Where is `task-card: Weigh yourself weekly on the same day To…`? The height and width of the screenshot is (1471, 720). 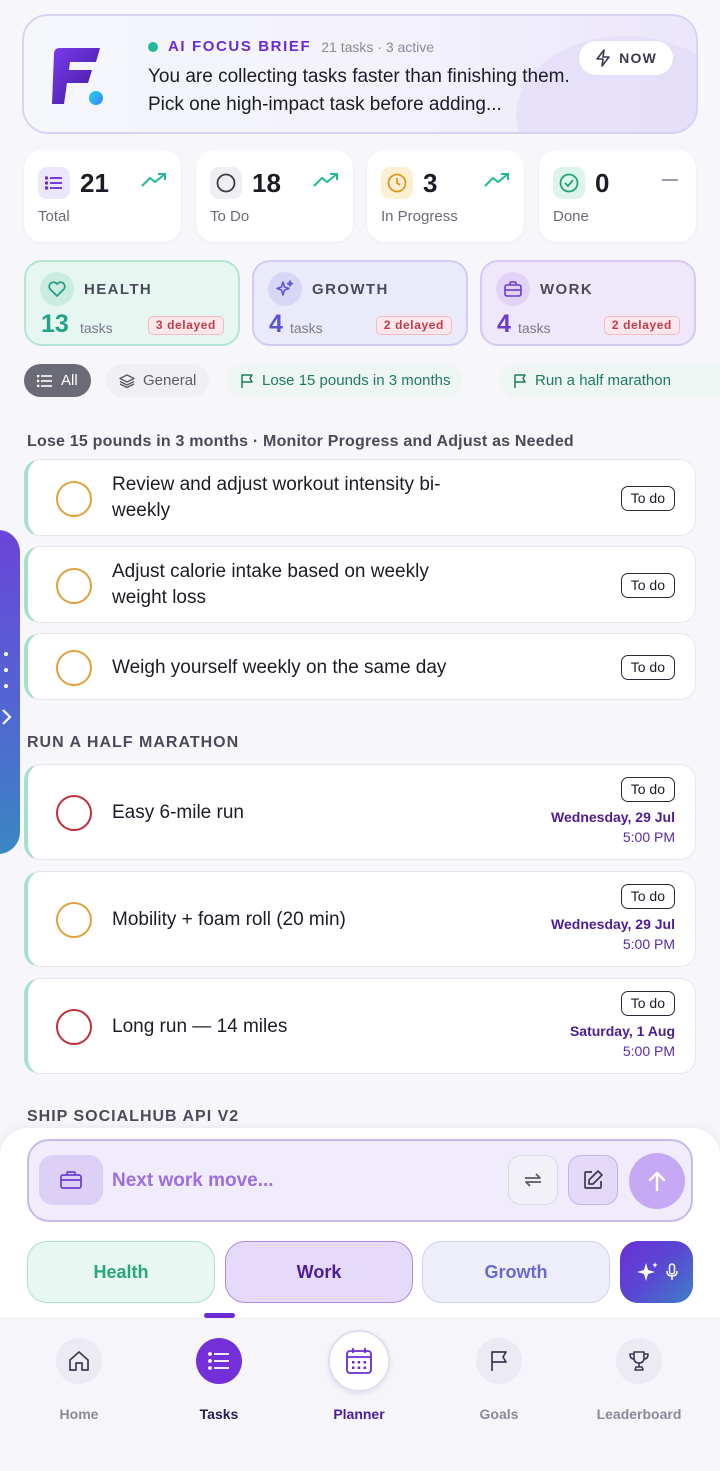
task-card: Weigh yourself weekly on the same day To… is located at coordinates (360, 666).